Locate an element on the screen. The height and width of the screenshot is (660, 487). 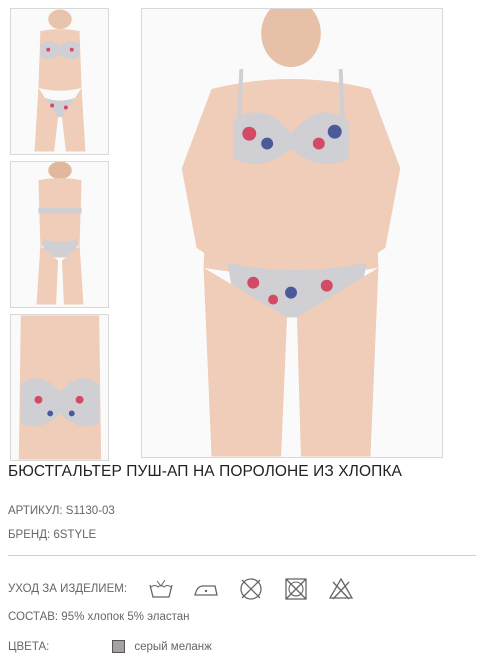
thumbnail-closeup-image is located at coordinates (59, 387).